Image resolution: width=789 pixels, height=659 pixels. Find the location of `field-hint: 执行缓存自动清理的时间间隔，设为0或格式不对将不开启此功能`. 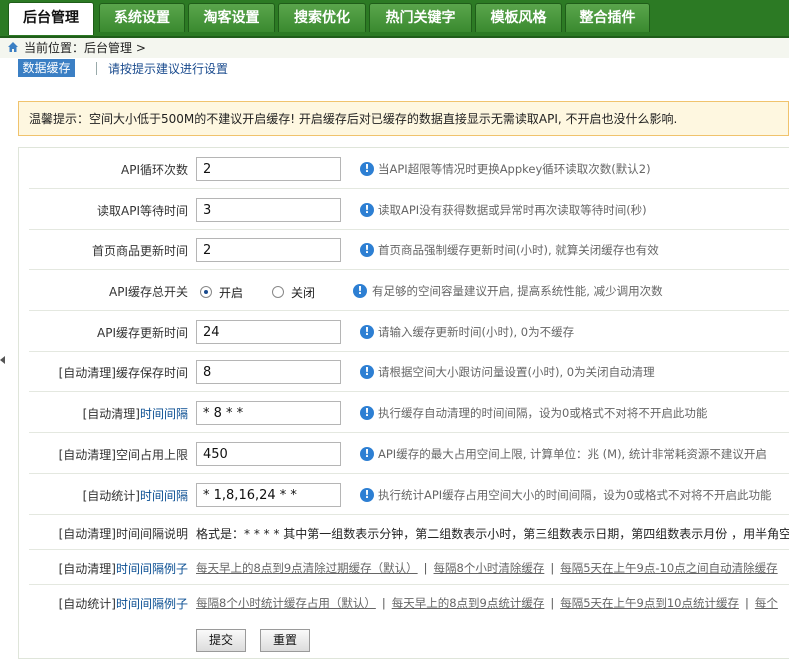

field-hint: 执行缓存自动清理的时间间隔，设为0或格式不对将不开启此功能 is located at coordinates (543, 413).